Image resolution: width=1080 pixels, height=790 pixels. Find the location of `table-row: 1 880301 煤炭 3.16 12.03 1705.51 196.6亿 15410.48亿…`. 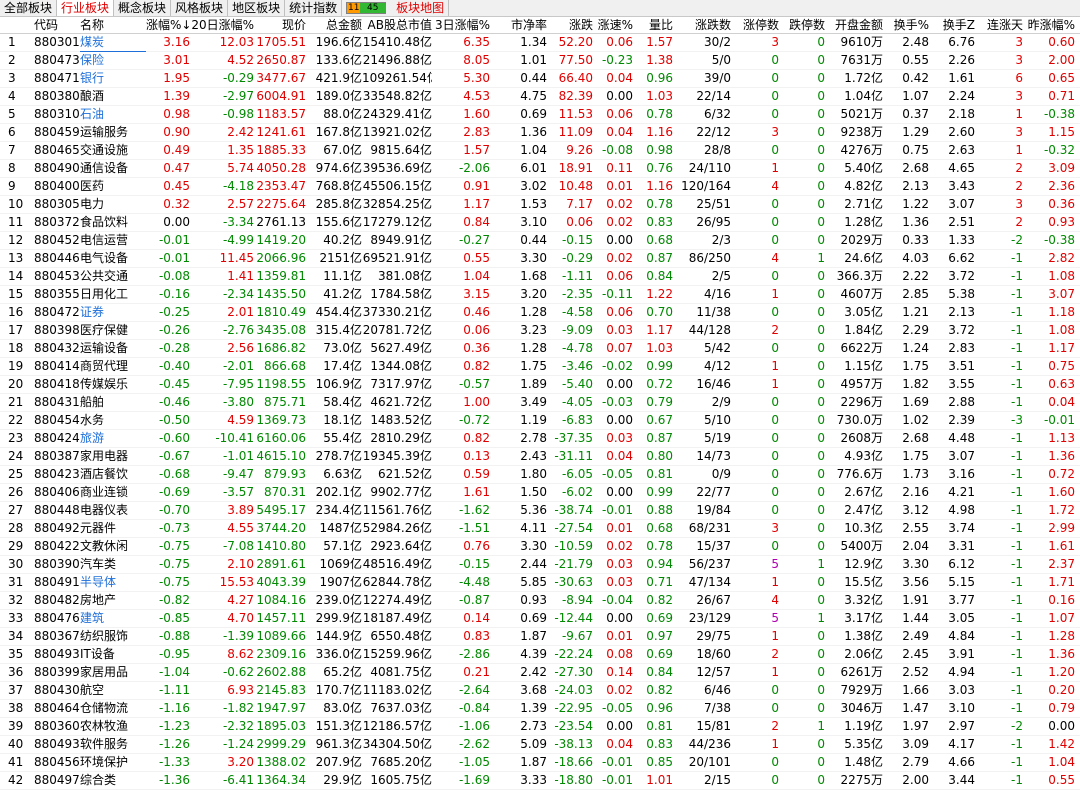

table-row: 1 880301 煤炭 3.16 12.03 1705.51 196.6亿 15410.48亿… is located at coordinates (540, 43).